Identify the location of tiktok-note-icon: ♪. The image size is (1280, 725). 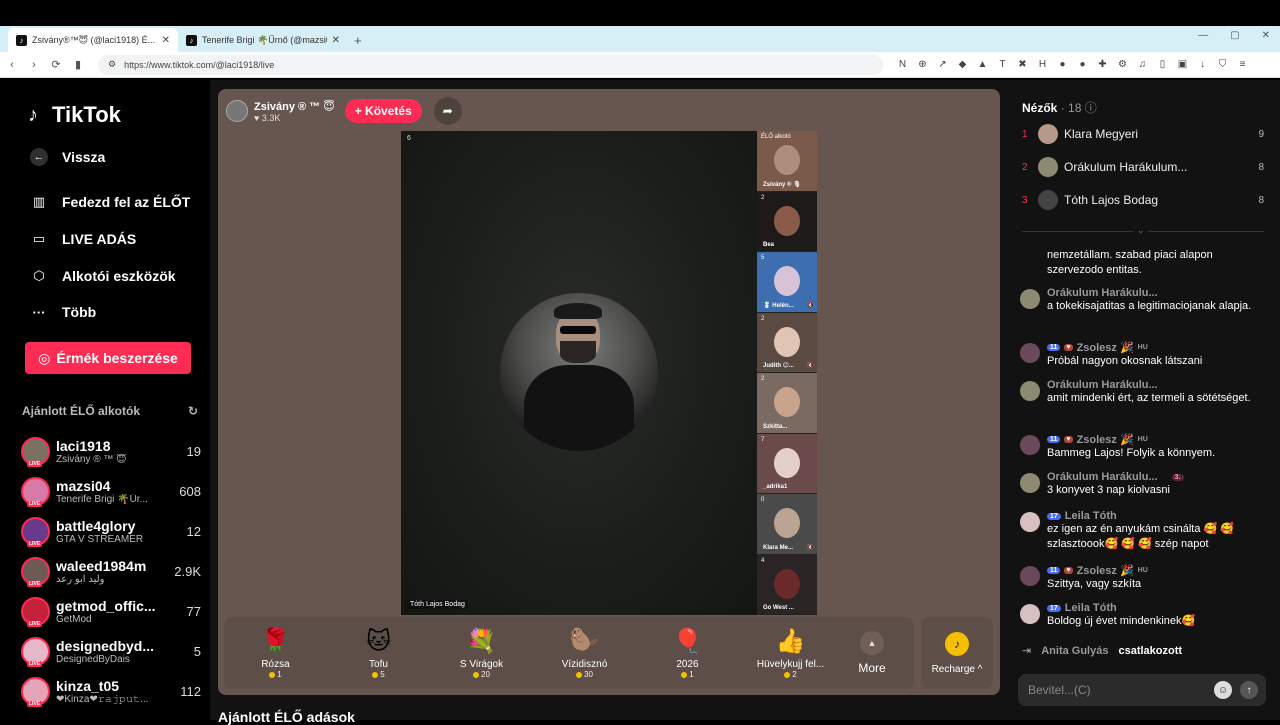
(33, 115).